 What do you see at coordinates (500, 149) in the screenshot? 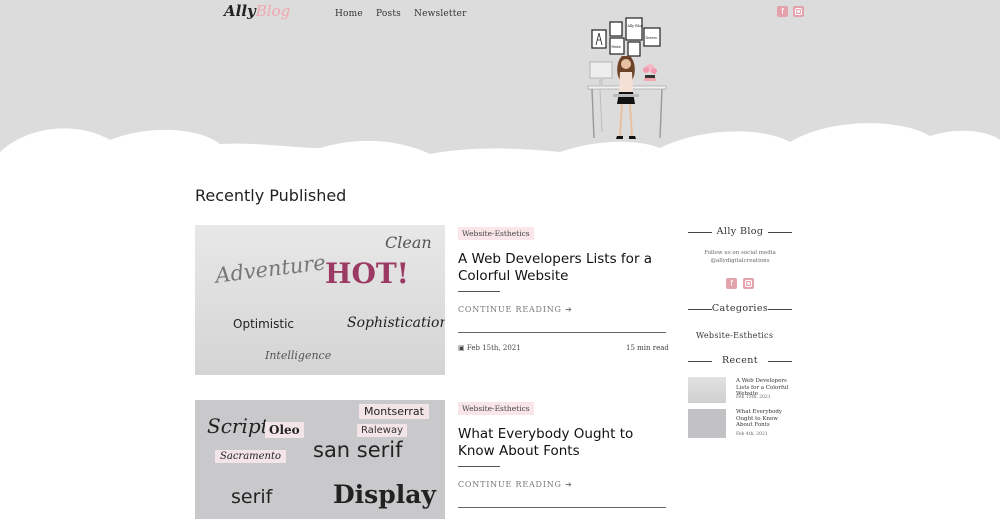
I see `cloud-divider` at bounding box center [500, 149].